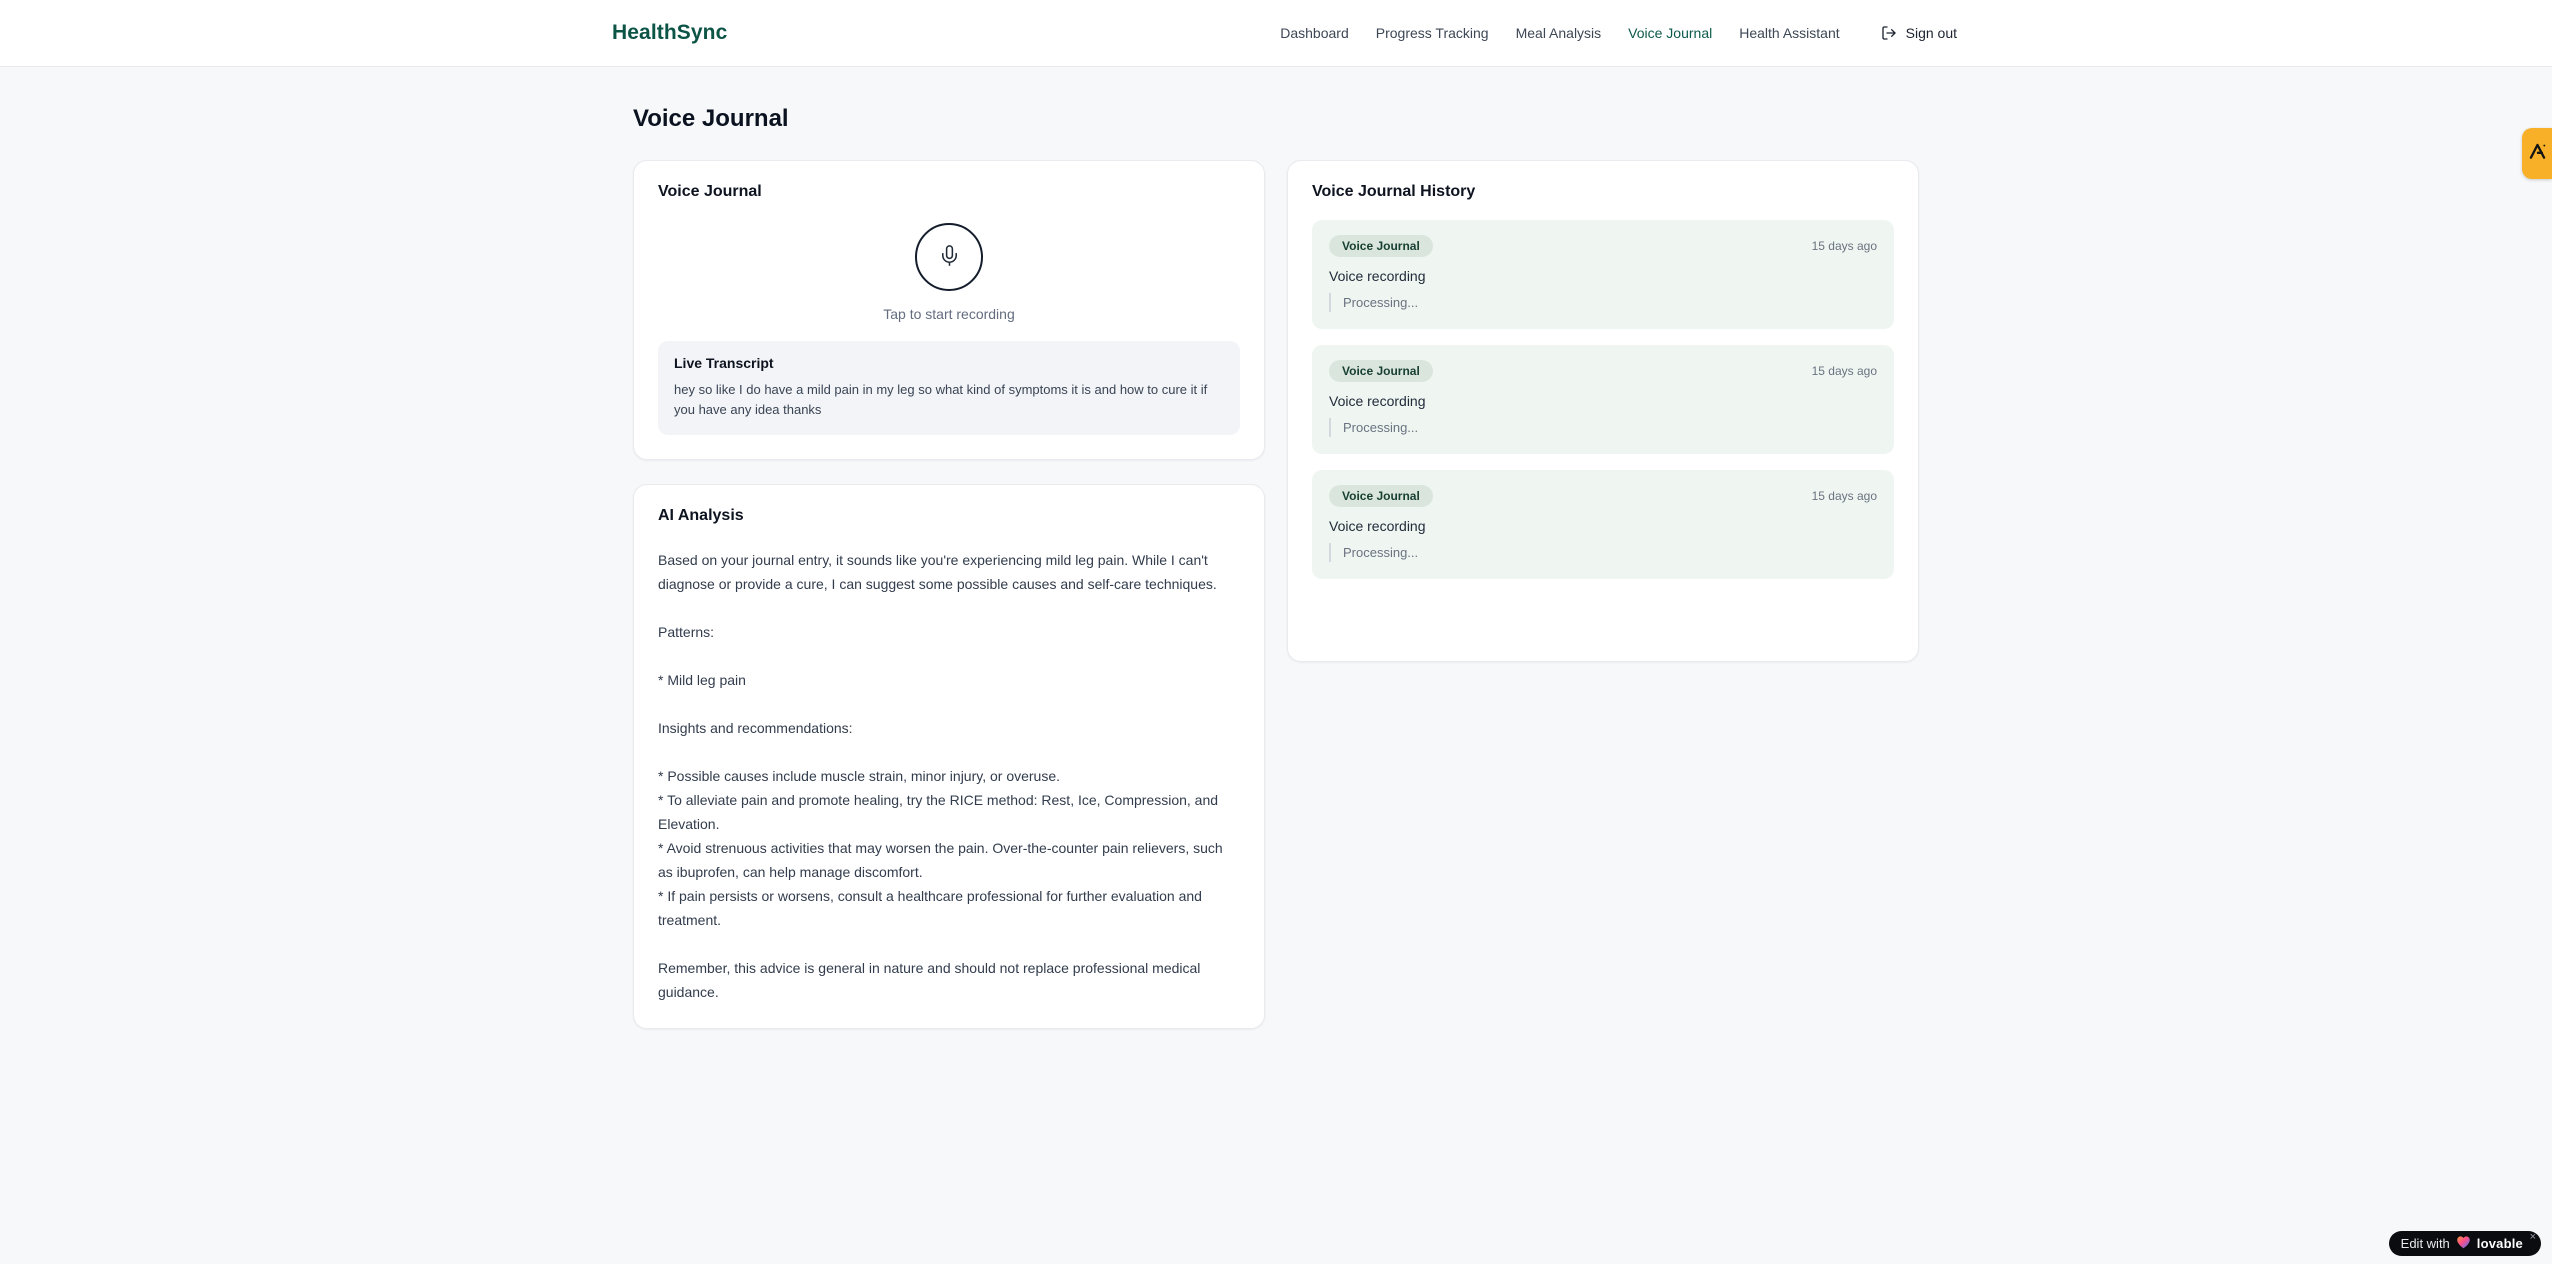  I want to click on log-out-icon, so click(1889, 33).